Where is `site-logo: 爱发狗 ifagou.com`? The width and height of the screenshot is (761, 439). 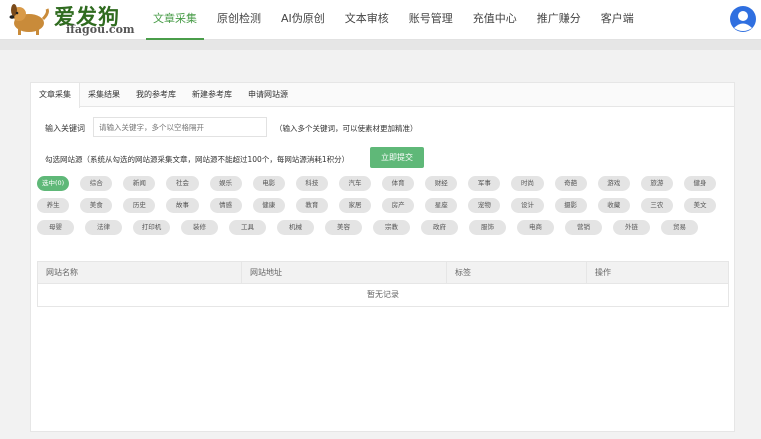 site-logo: 爱发狗 ifagou.com is located at coordinates (78, 20).